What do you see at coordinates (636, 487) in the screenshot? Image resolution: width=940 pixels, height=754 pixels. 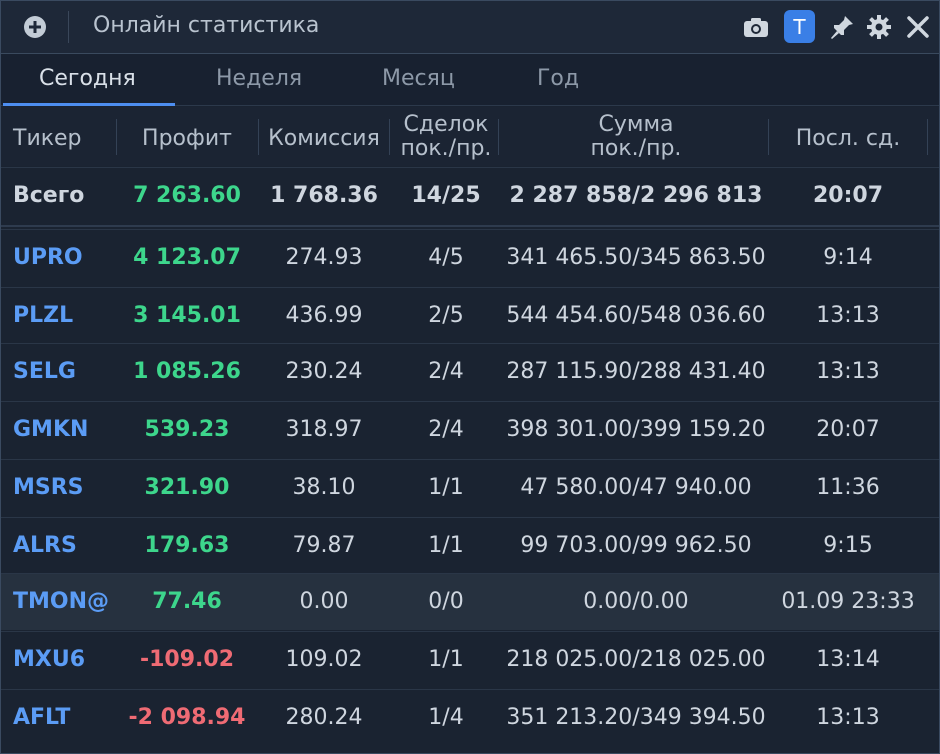 I see `sum-cell: 47 580.00/47 940.00` at bounding box center [636, 487].